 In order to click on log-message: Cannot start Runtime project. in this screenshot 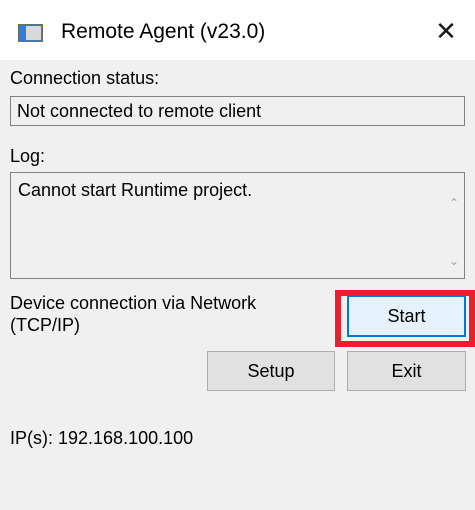, I will do `click(135, 190)`.